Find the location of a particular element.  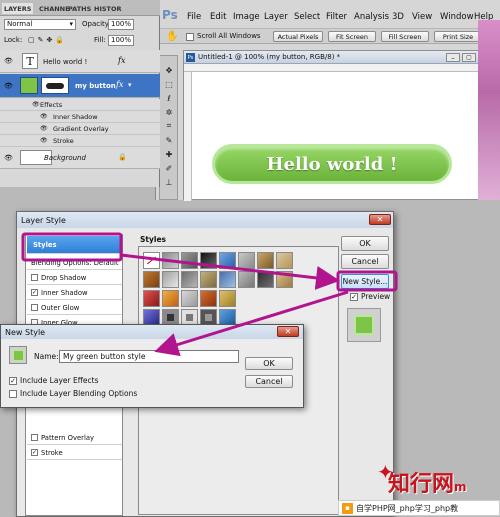

watermark-logo: 知行网m is located at coordinates (427, 482).